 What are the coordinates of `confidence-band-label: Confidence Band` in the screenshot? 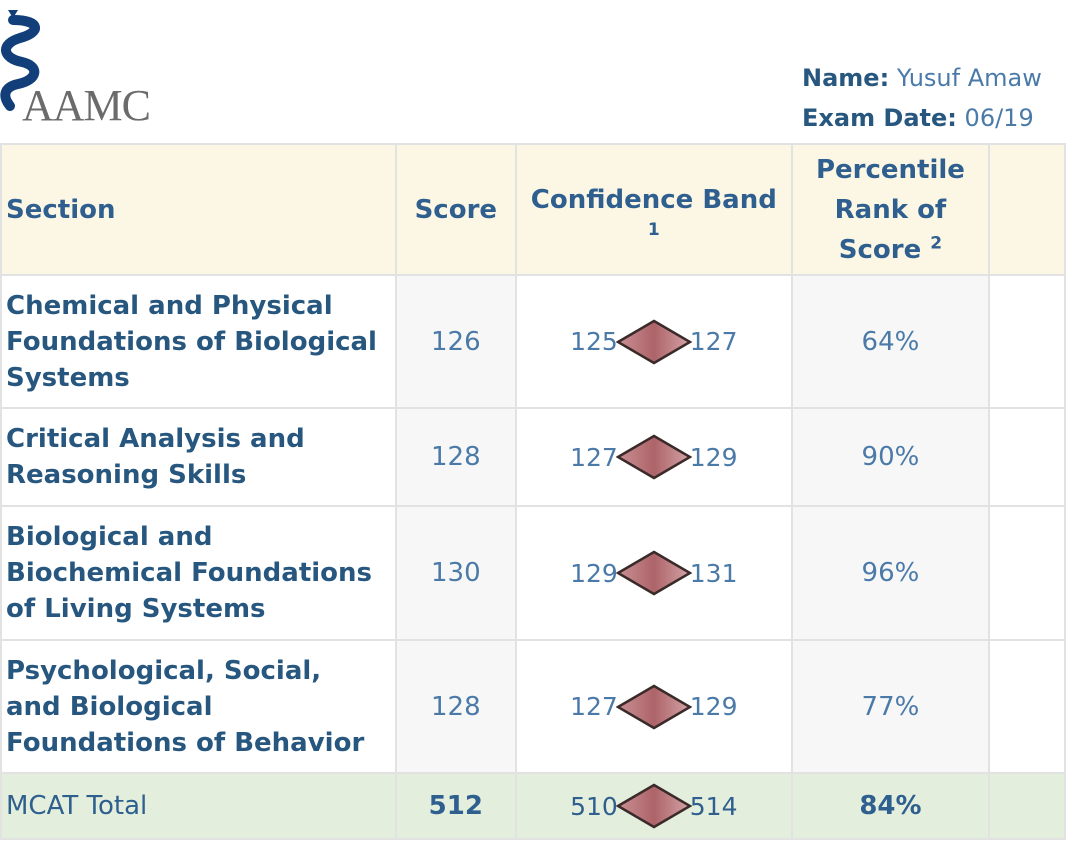 It's located at (653, 199).